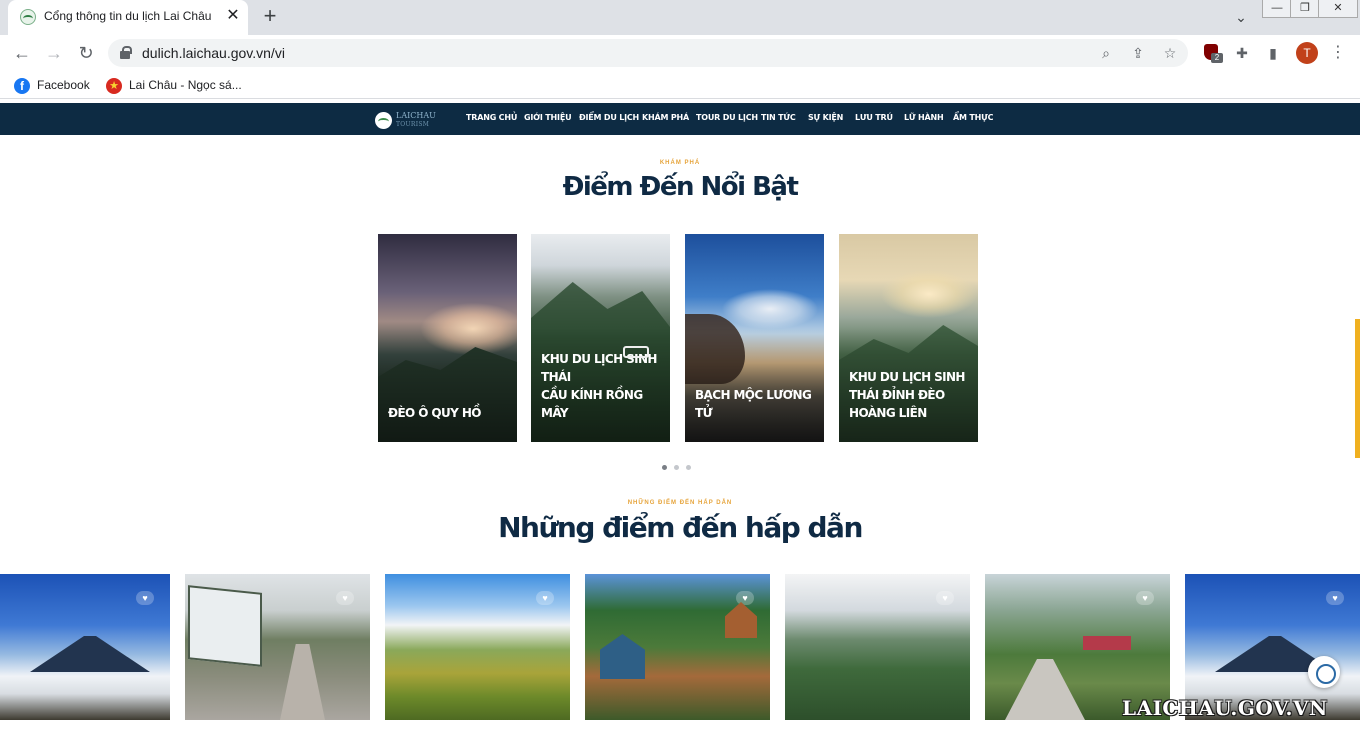  I want to click on ublock-extension-icon: 2, so click(1212, 53).